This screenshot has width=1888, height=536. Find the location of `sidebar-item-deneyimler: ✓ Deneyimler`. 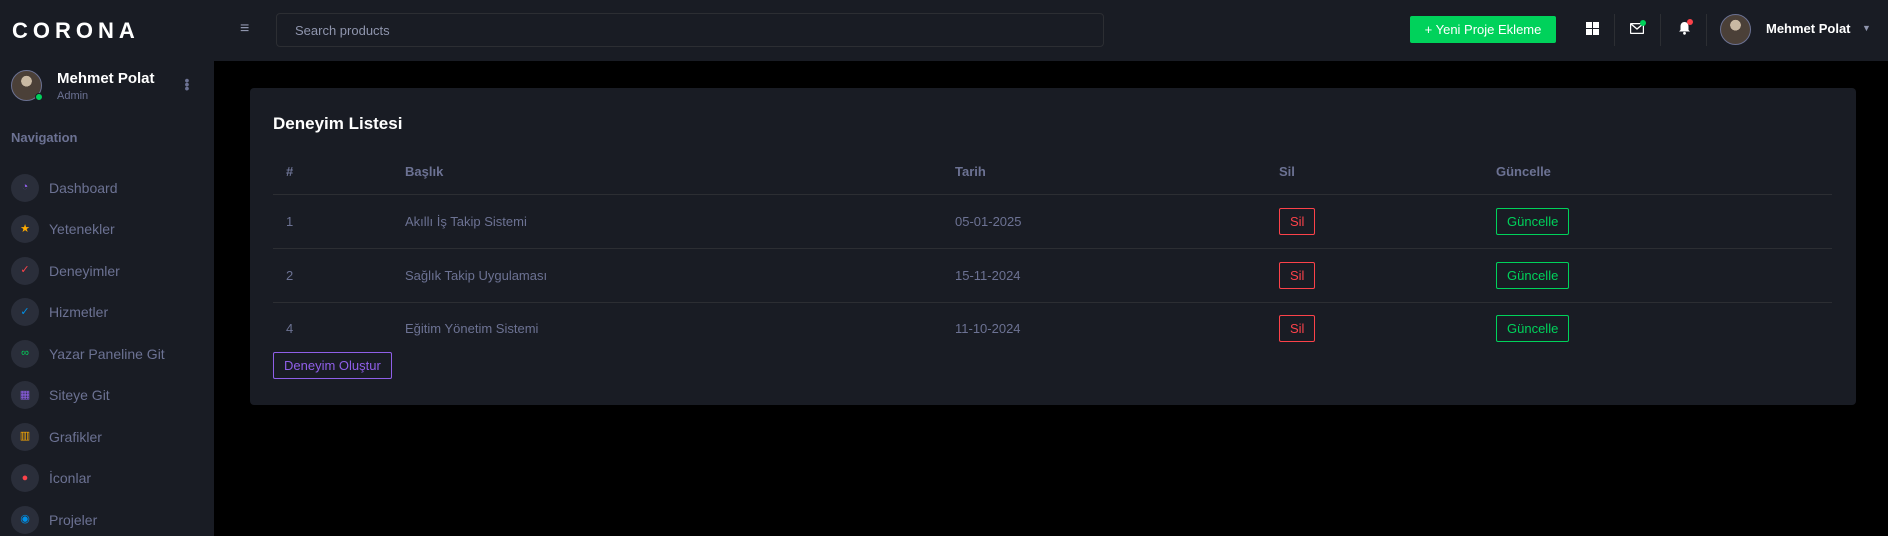

sidebar-item-deneyimler: ✓ Deneyimler is located at coordinates (111, 271).